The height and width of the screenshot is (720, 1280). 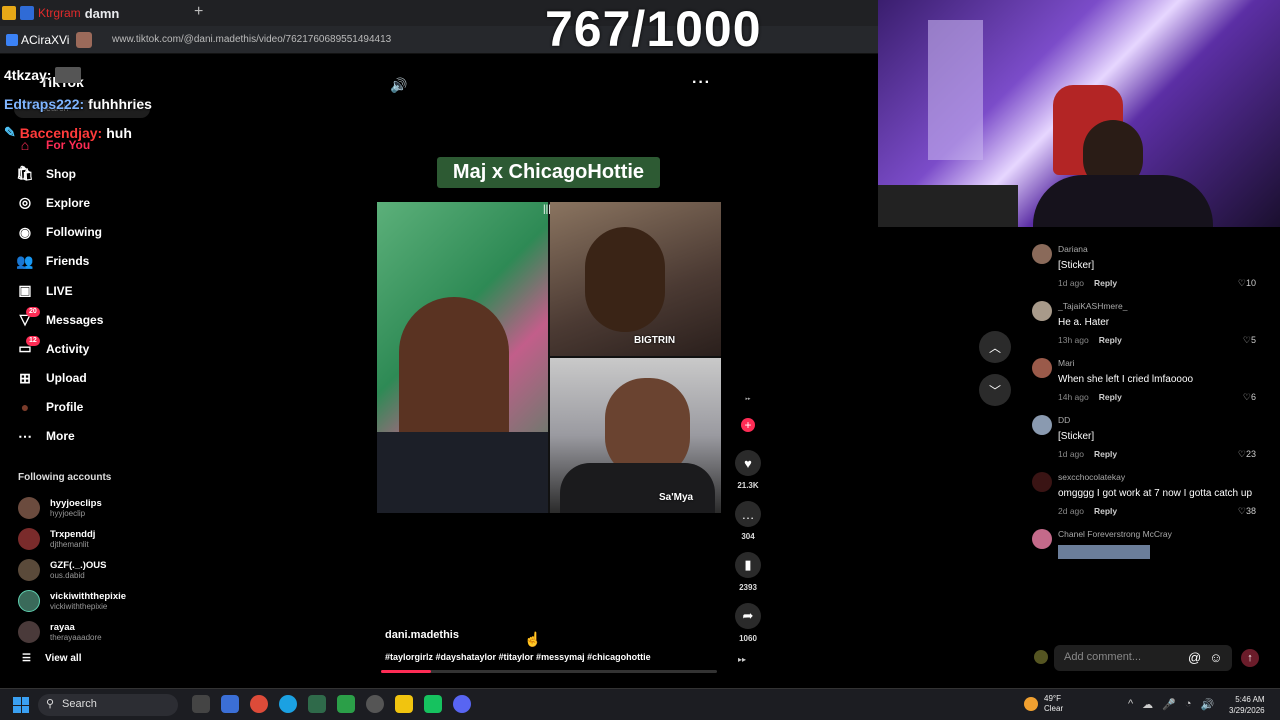 I want to click on next-video-button: ﹀, so click(x=995, y=390).